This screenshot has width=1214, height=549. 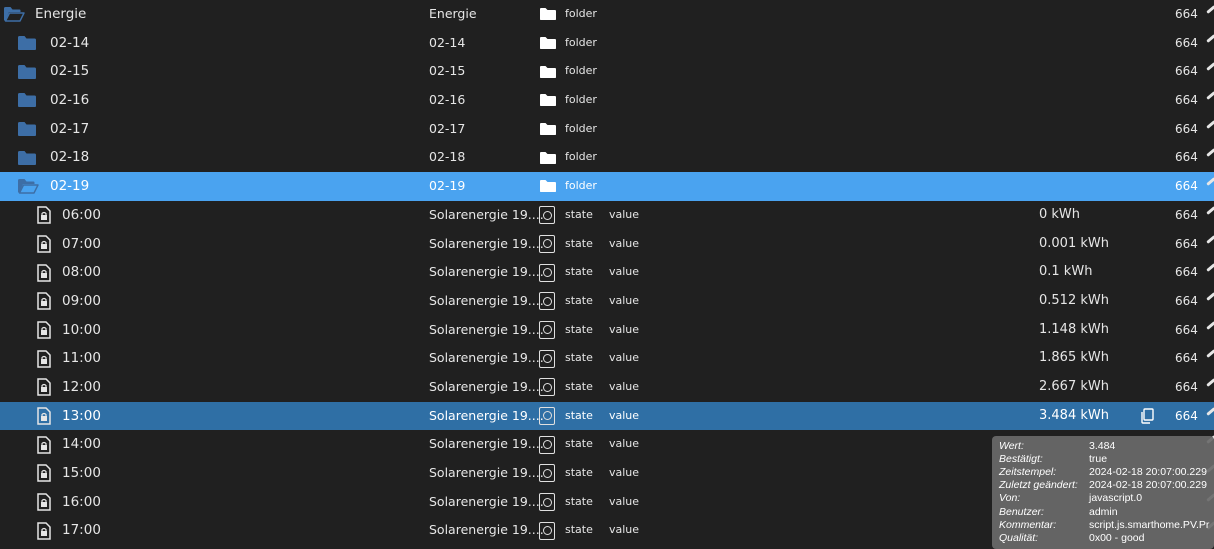 I want to click on folder-row: 02-15 02-15 folder 664, so click(x=607, y=71).